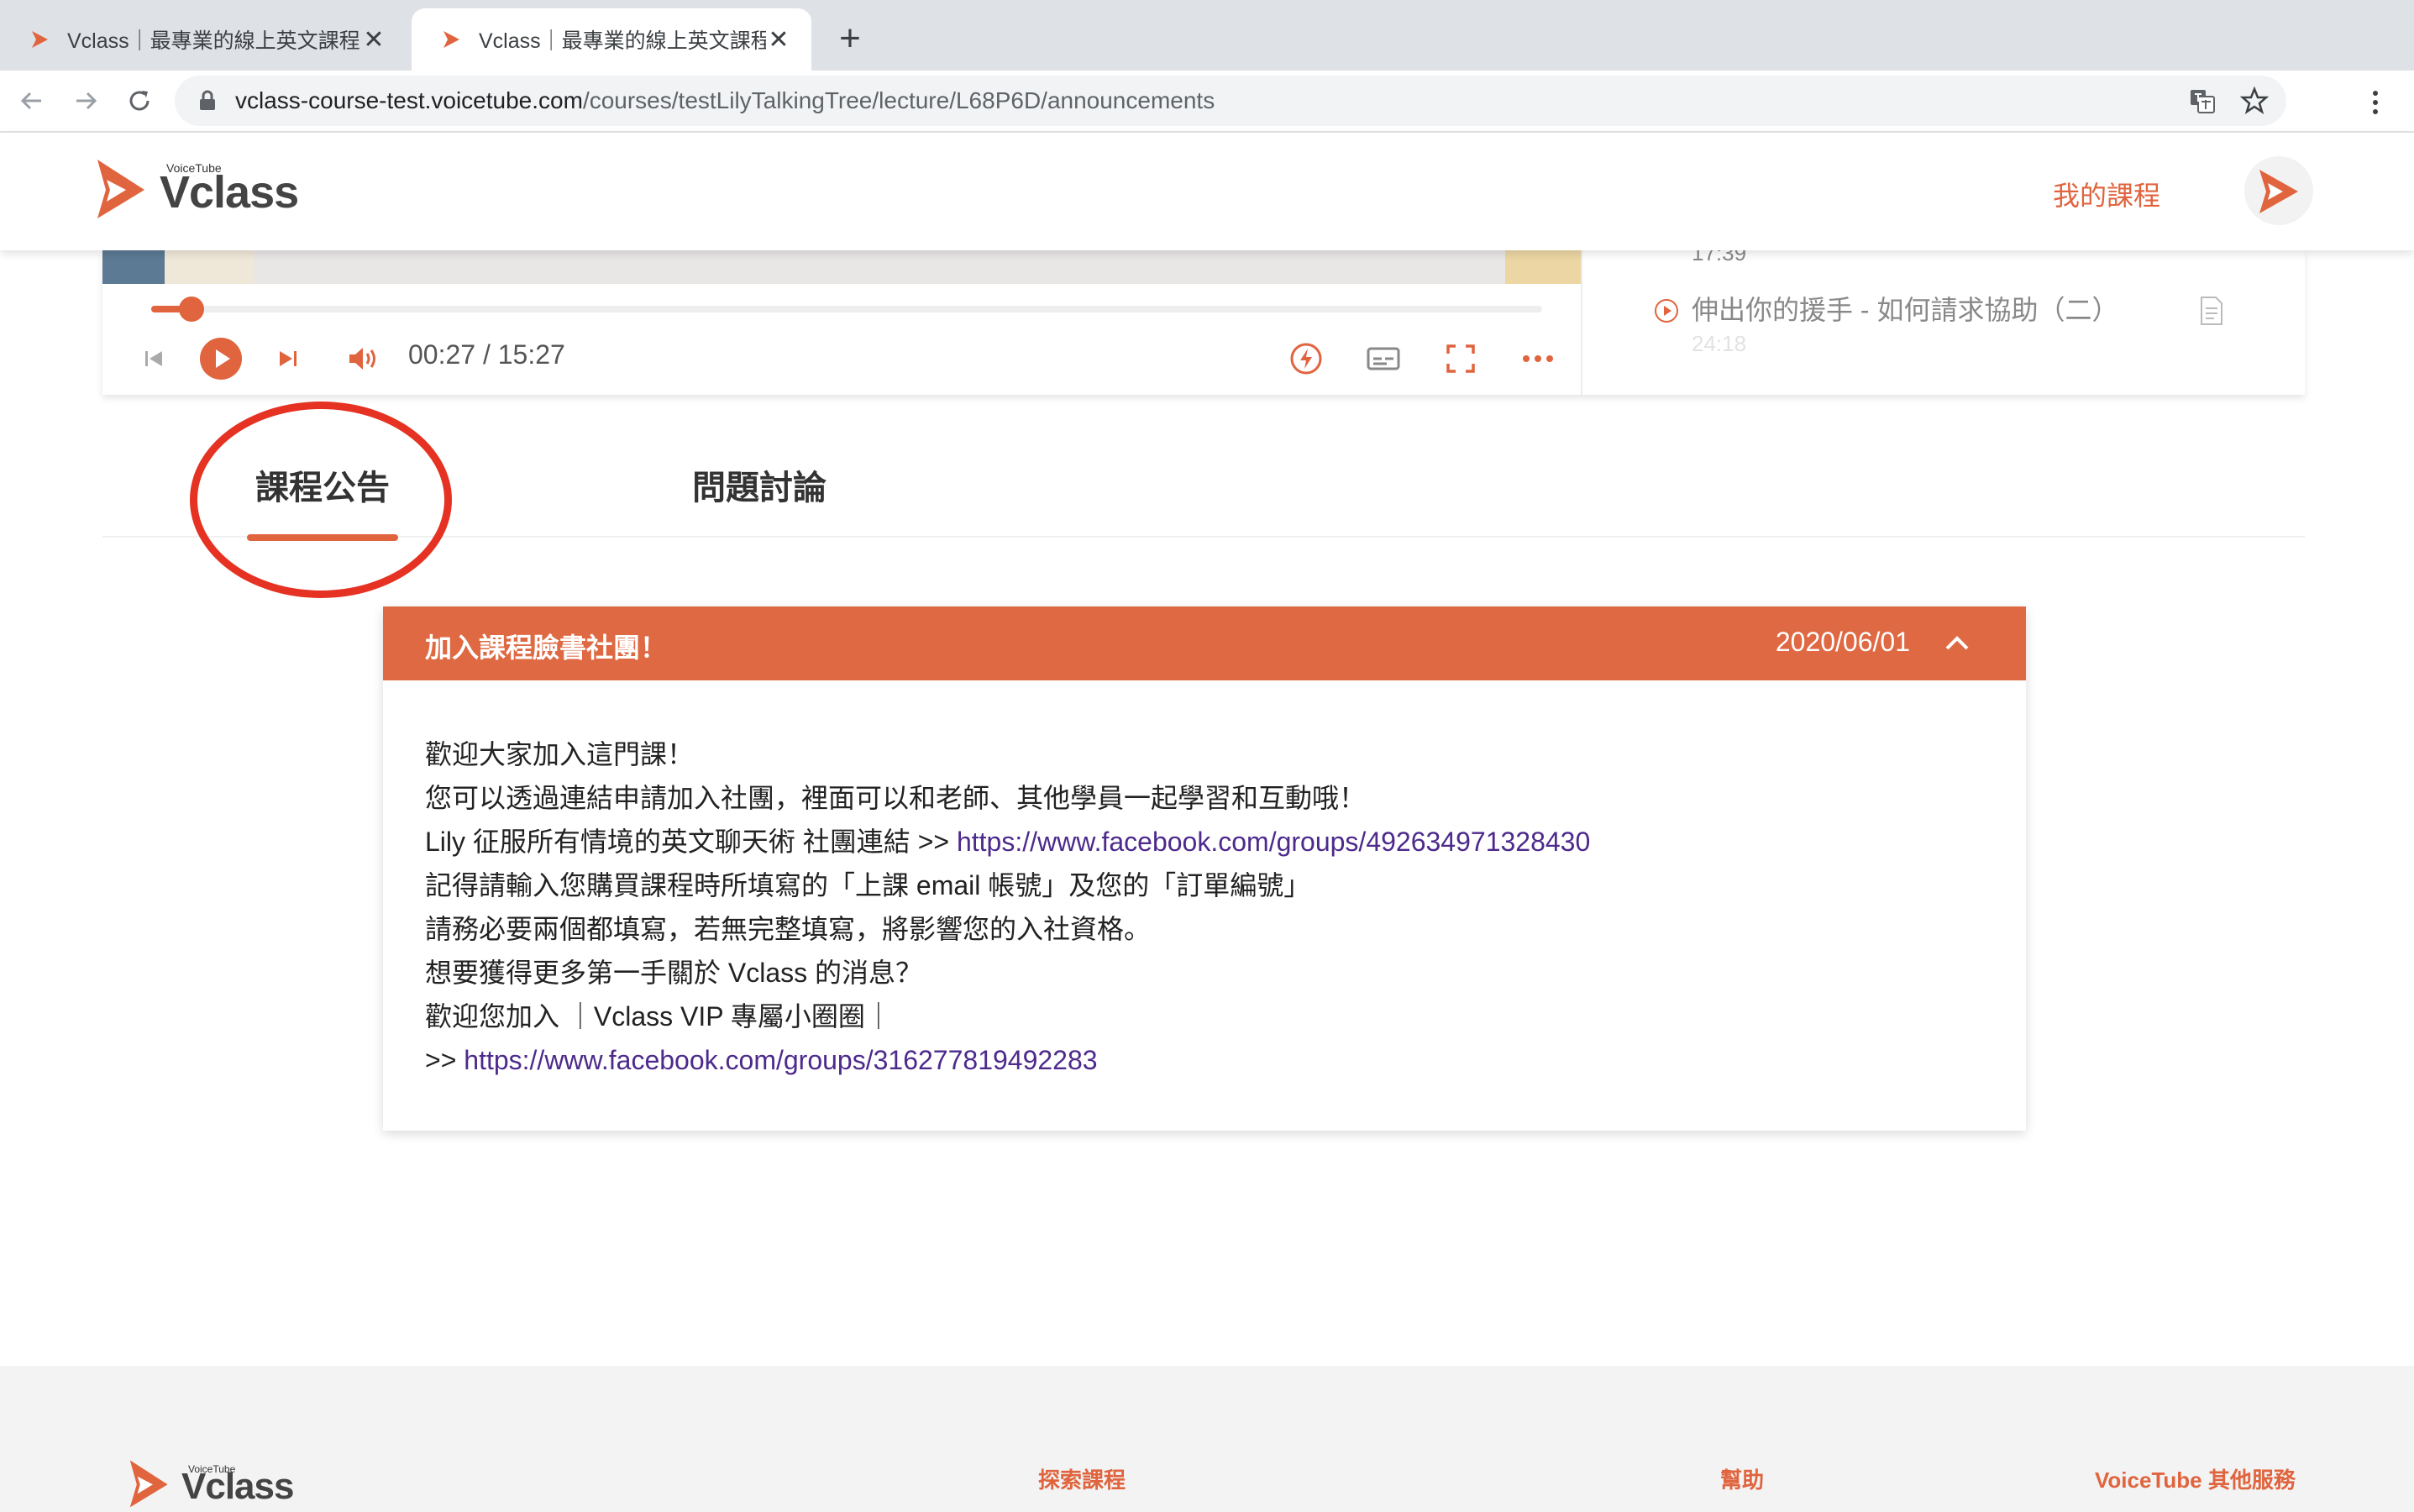 The width and height of the screenshot is (2414, 1512). What do you see at coordinates (1207, 191) in the screenshot?
I see `site-header: VoiceTube Vclass 我的課程` at bounding box center [1207, 191].